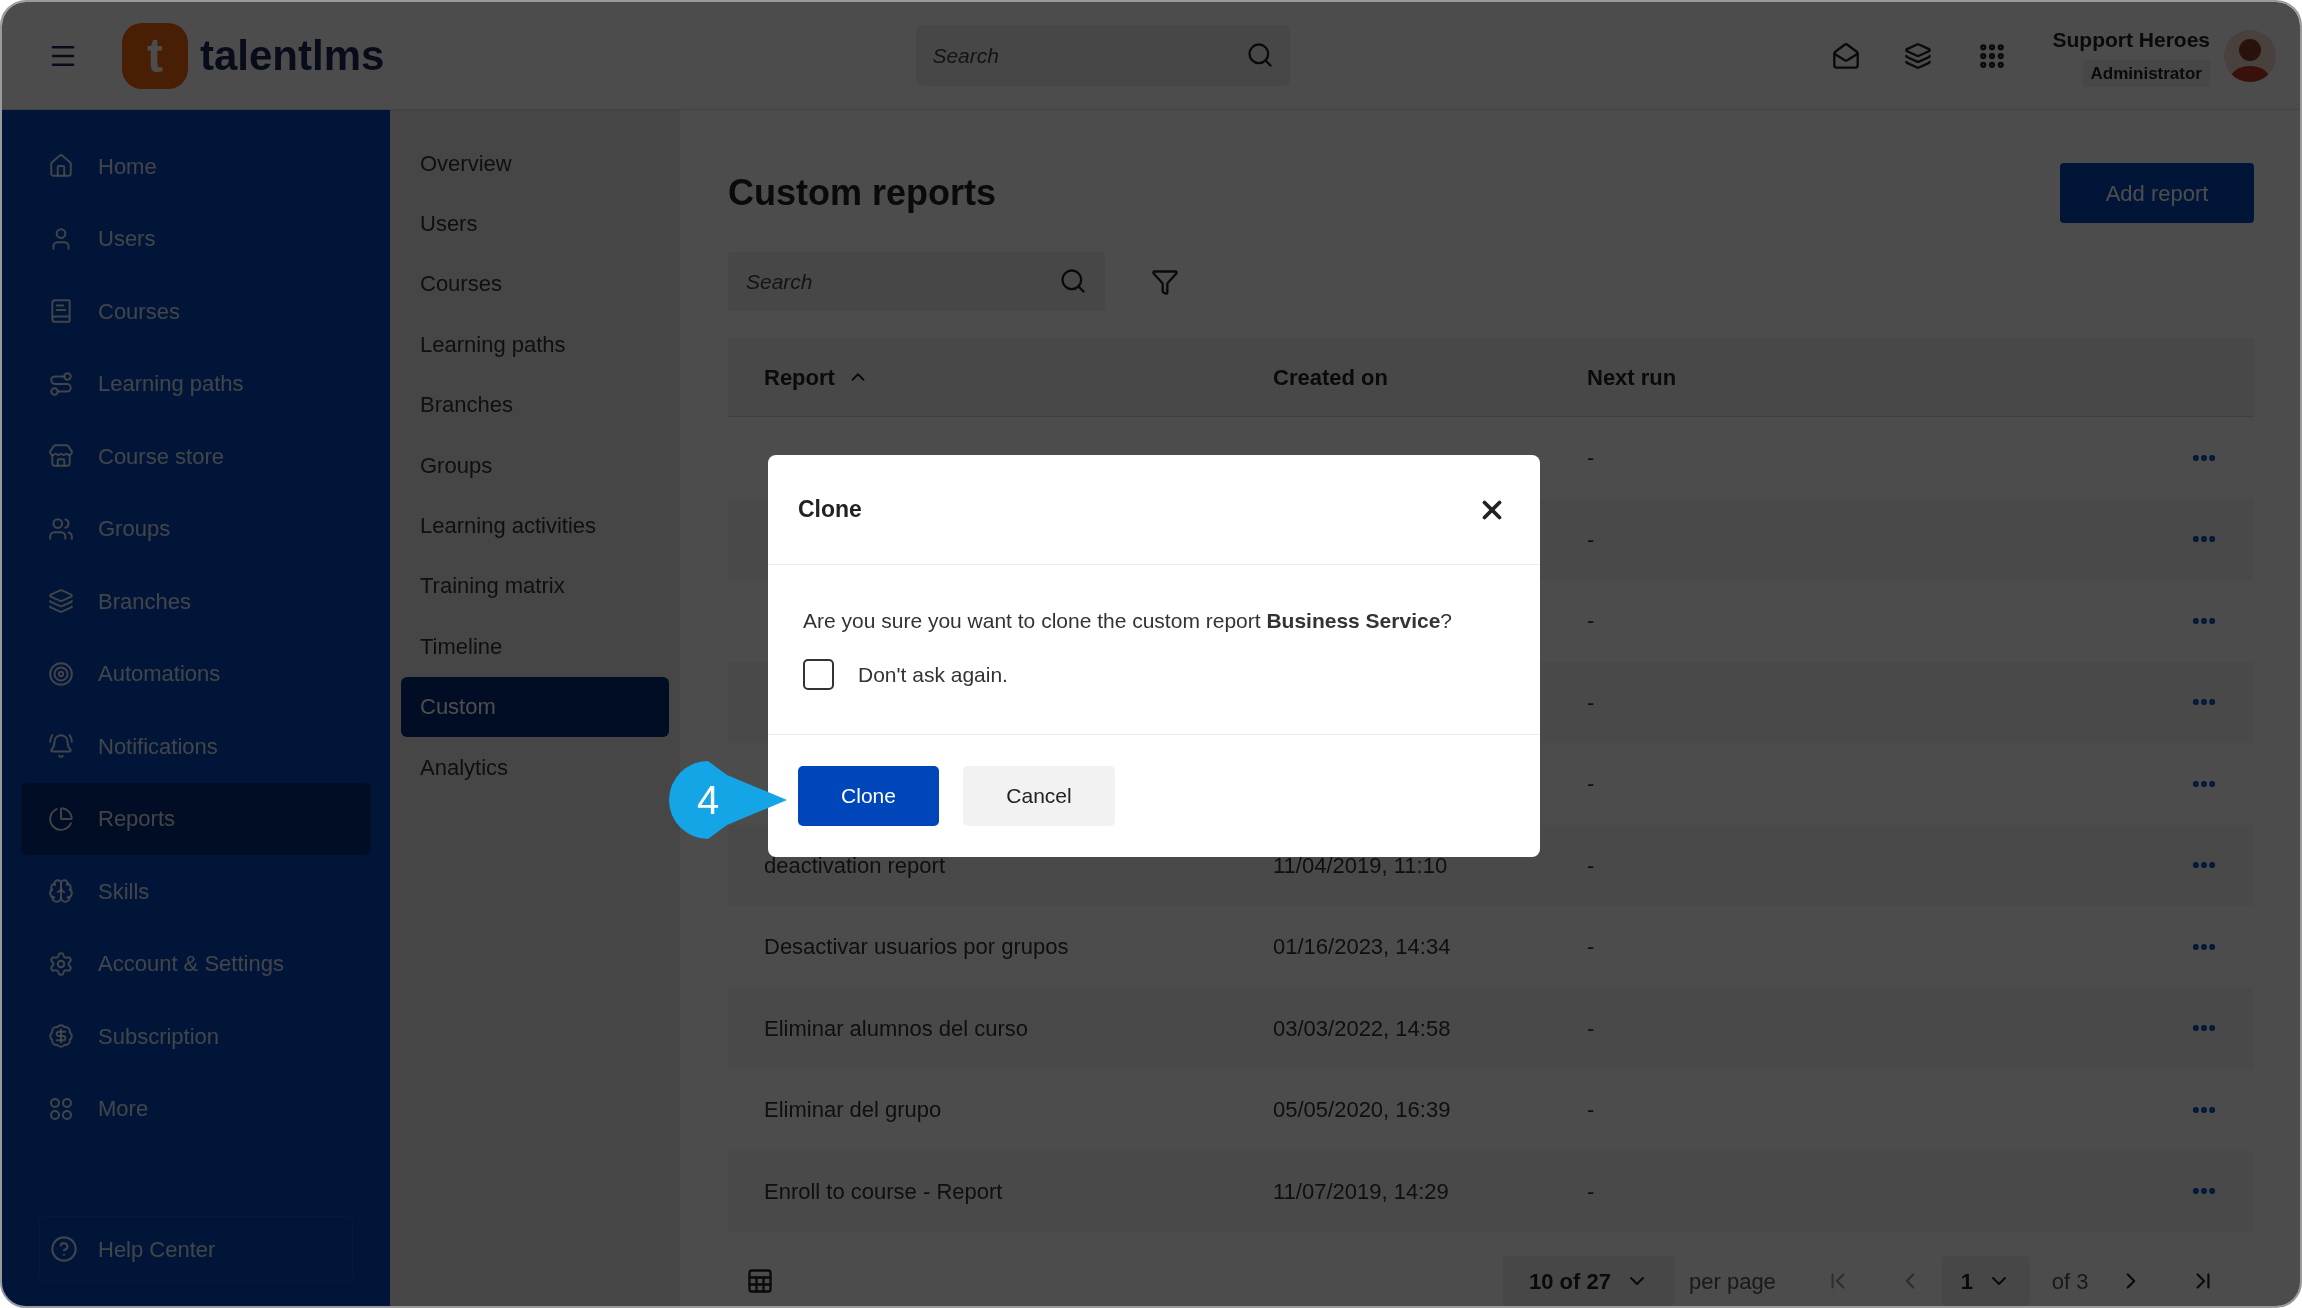 Image resolution: width=2302 pixels, height=1308 pixels. I want to click on table-cell: 03/03/2022, 14:58, so click(1362, 1028).